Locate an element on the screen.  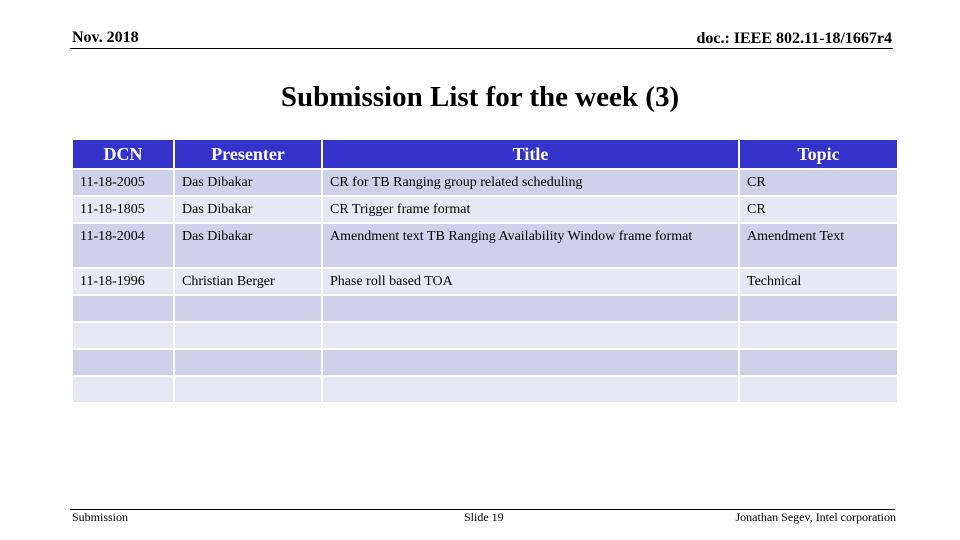
footer-submission: Submission is located at coordinates (100, 517).